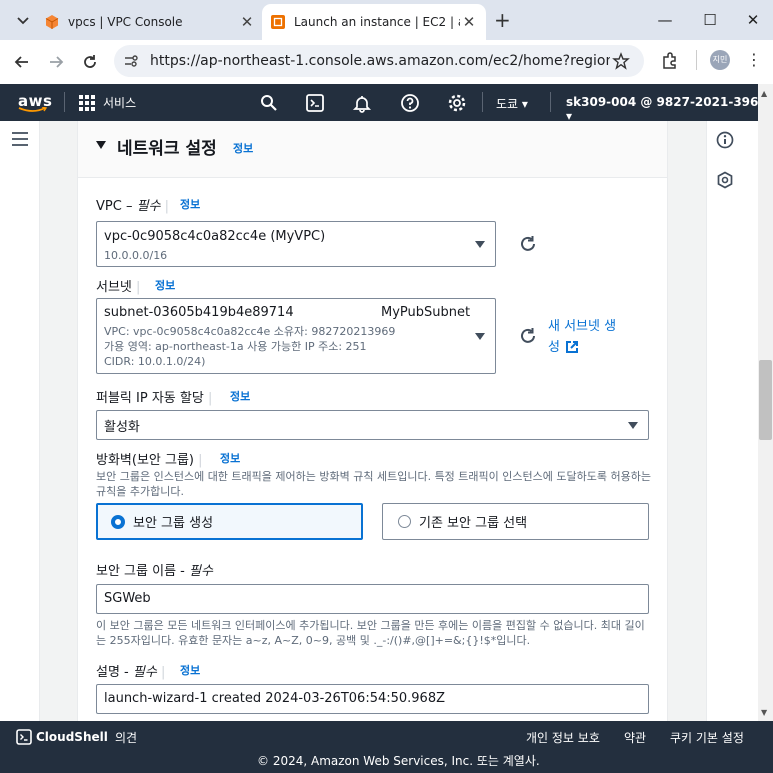  What do you see at coordinates (118, 522) in the screenshot?
I see `radio-selected-icon` at bounding box center [118, 522].